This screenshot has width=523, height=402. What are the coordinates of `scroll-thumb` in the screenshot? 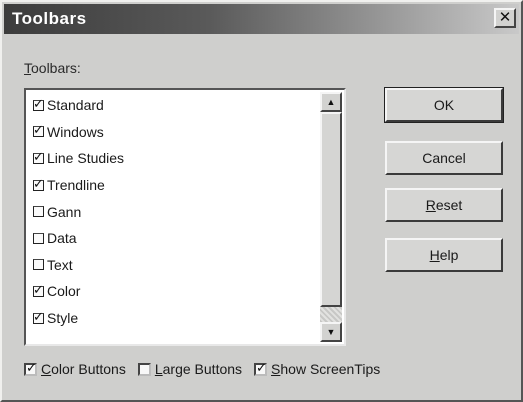 It's located at (331, 209).